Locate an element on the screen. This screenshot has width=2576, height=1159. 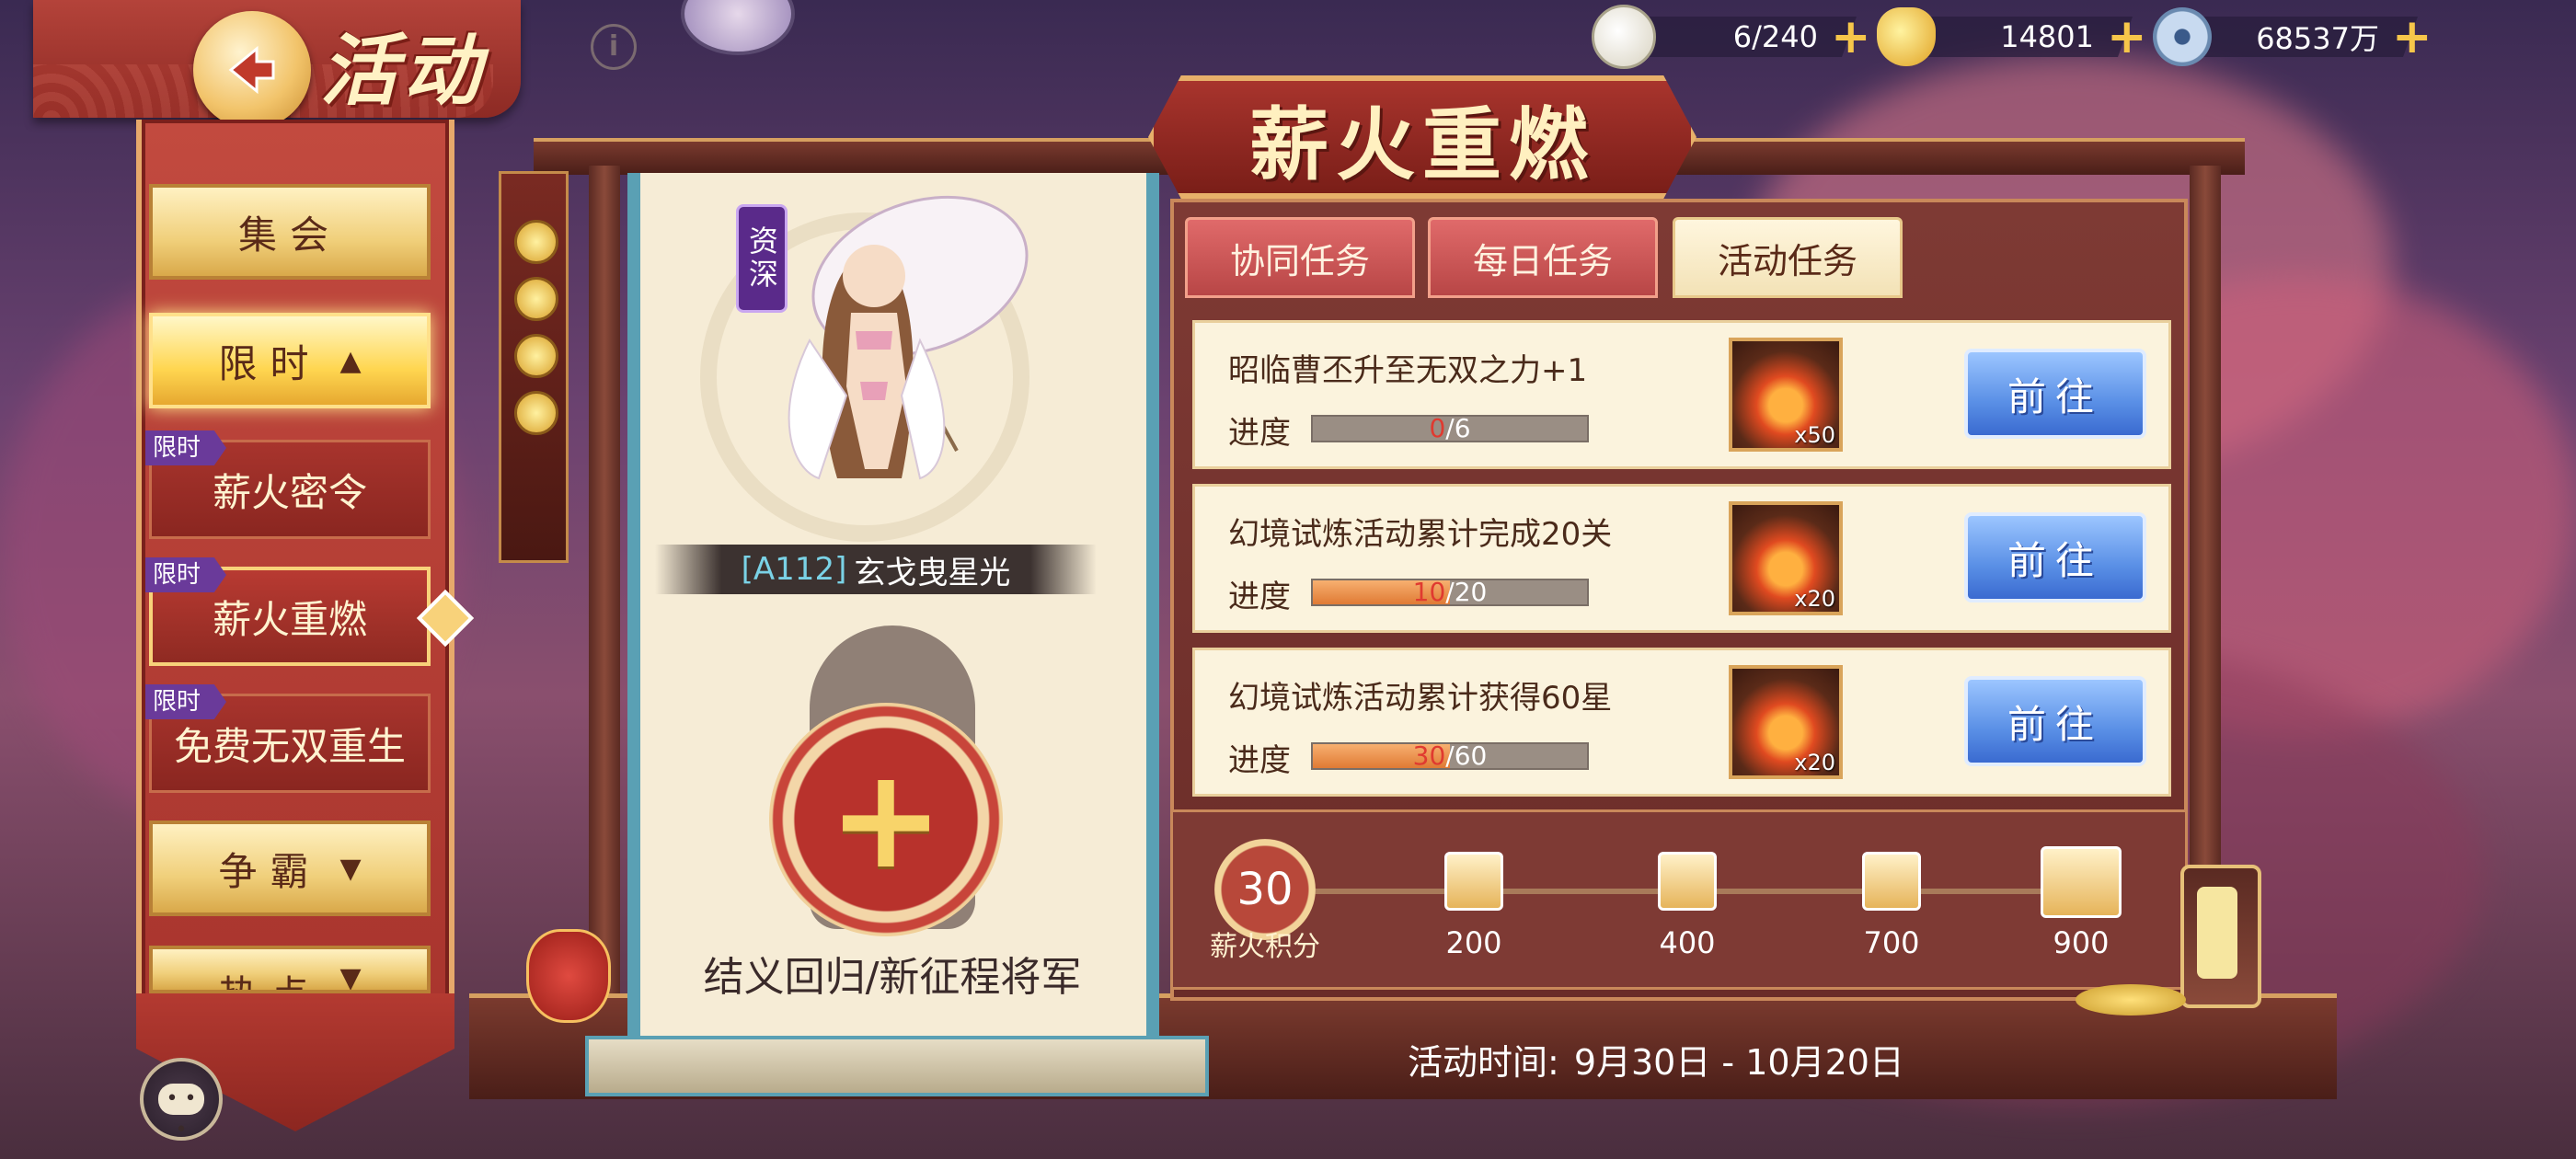
gold-value: 14801 is located at coordinates (2047, 36).